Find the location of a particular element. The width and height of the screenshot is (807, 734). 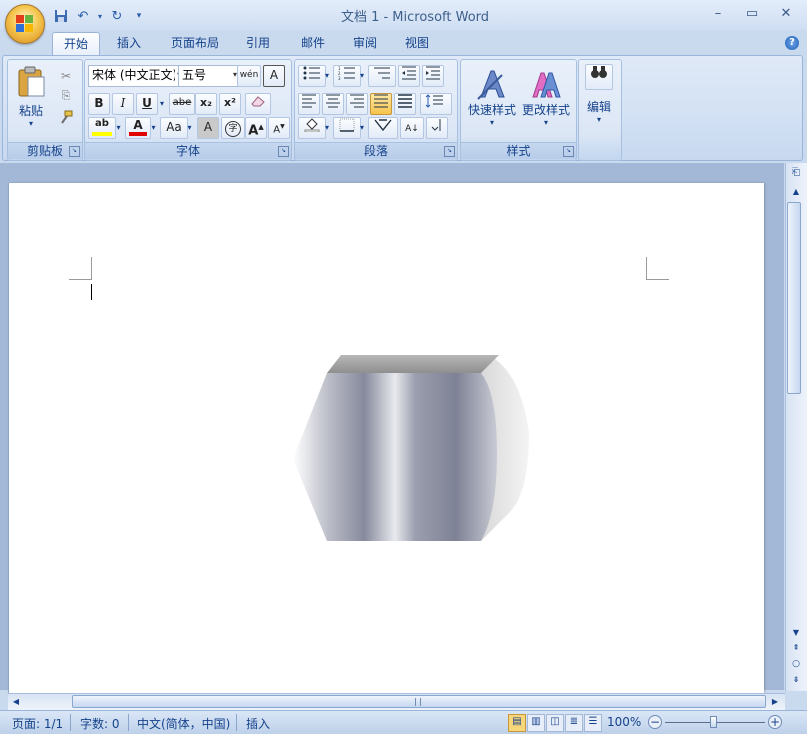

strikethrough-button: abe is located at coordinates (182, 104).